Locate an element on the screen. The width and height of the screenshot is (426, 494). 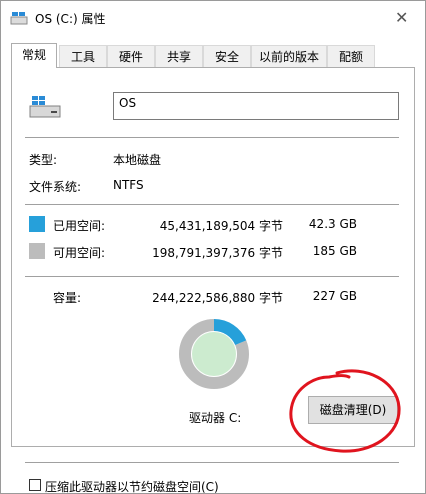
donut-center is located at coordinates (214, 354).